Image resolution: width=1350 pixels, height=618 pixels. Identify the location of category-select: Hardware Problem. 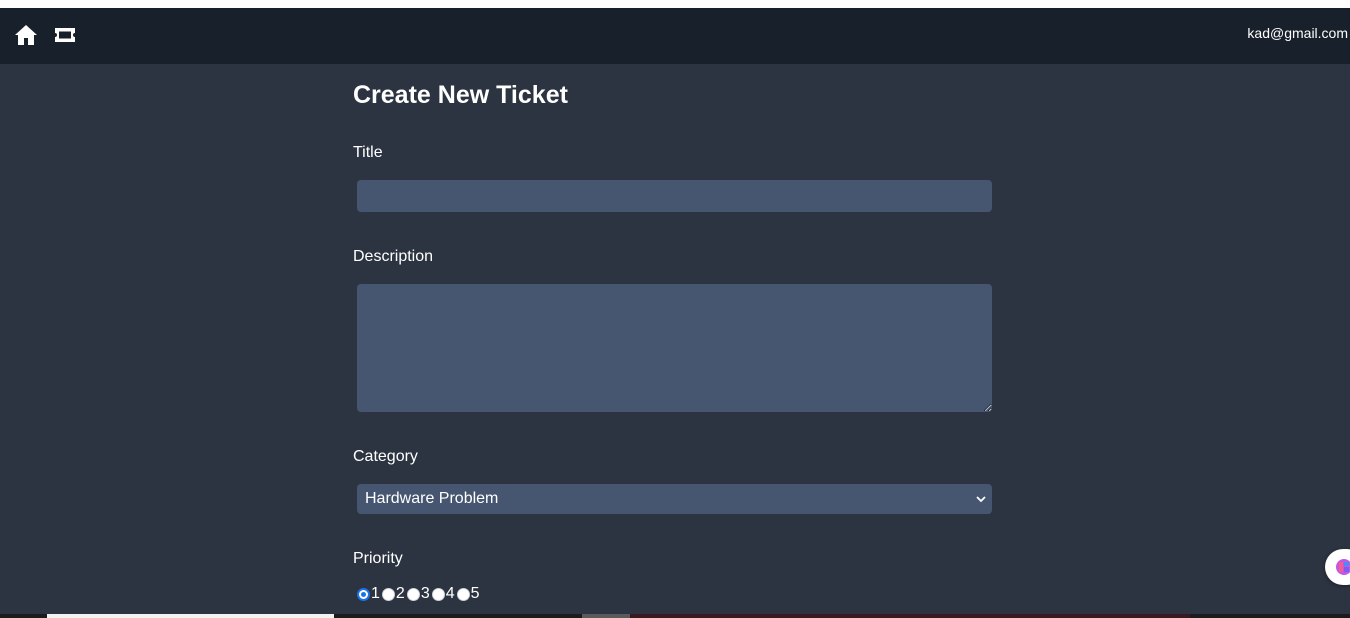
(674, 499).